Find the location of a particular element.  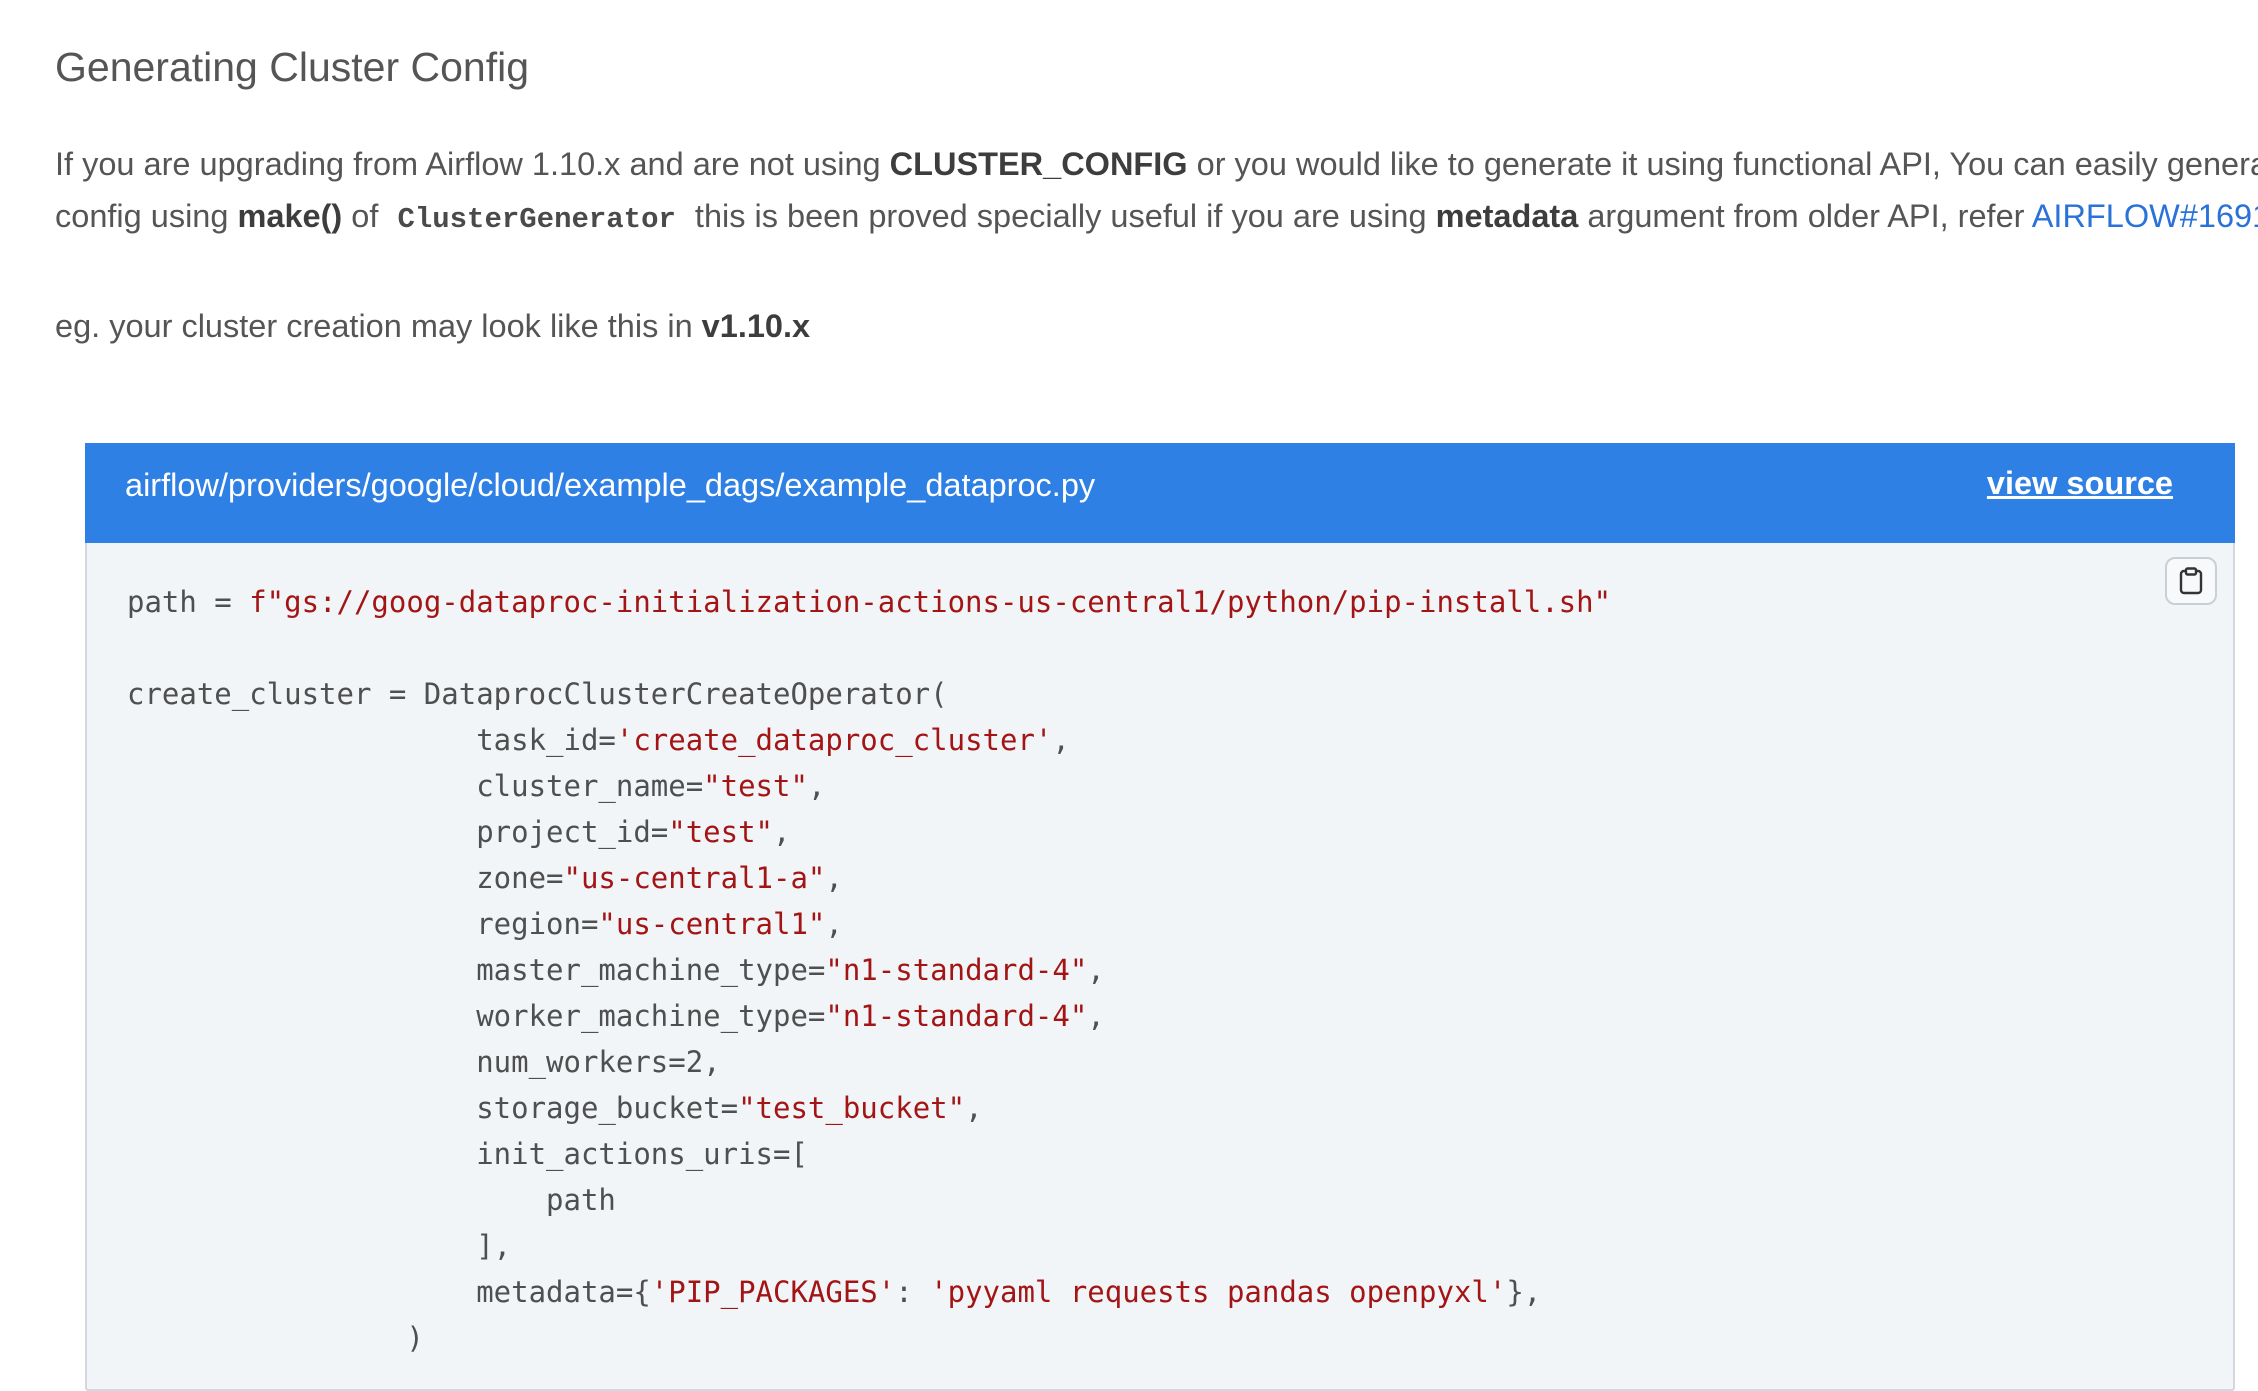

code-line: worker_machine_type="n1-standard-4", is located at coordinates (869, 1016).